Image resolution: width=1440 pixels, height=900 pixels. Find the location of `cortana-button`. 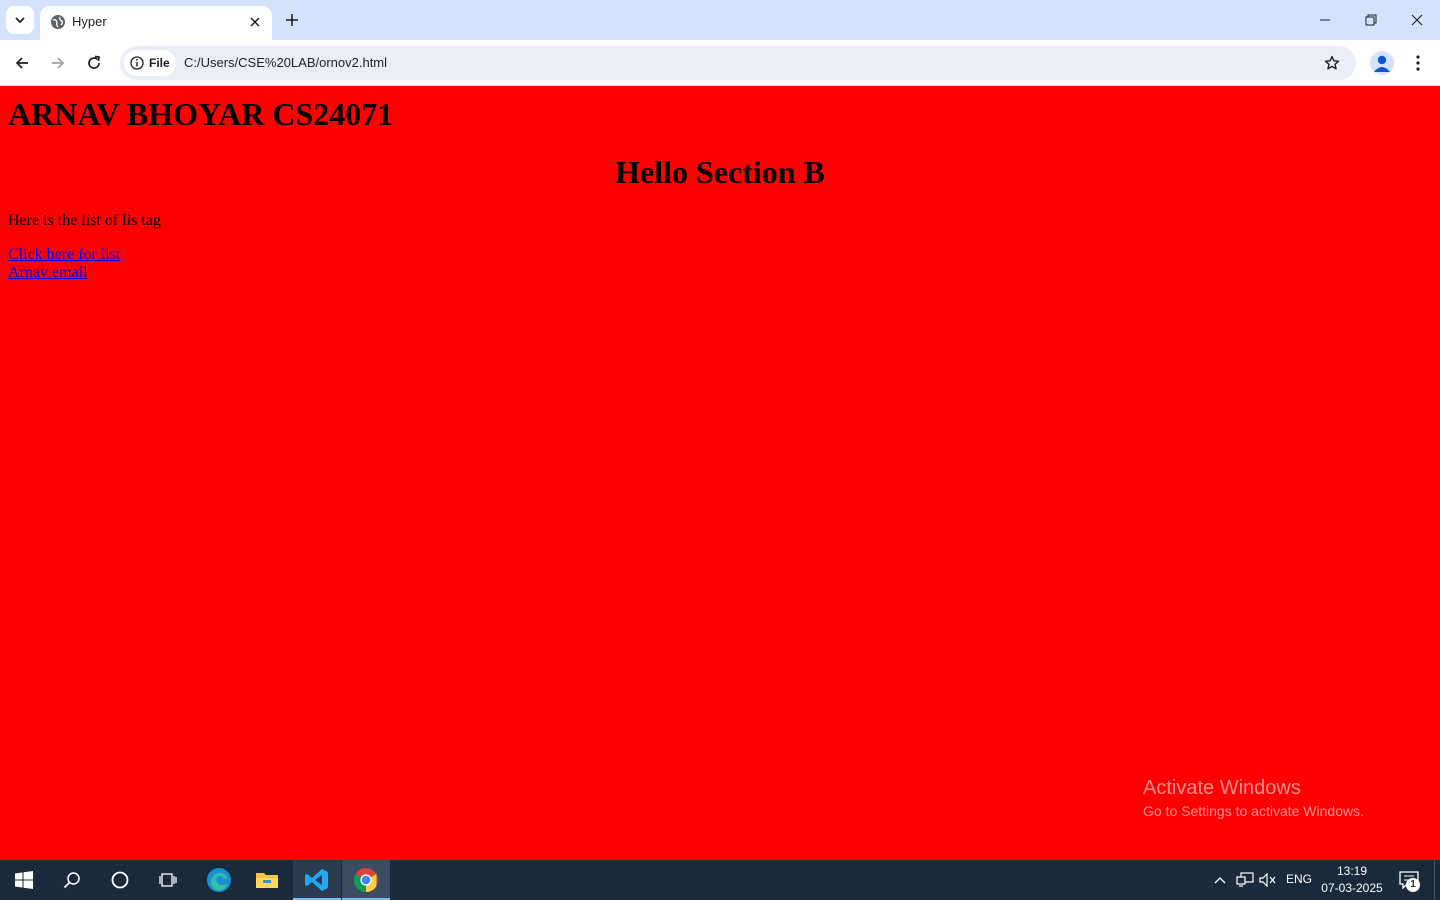

cortana-button is located at coordinates (120, 880).